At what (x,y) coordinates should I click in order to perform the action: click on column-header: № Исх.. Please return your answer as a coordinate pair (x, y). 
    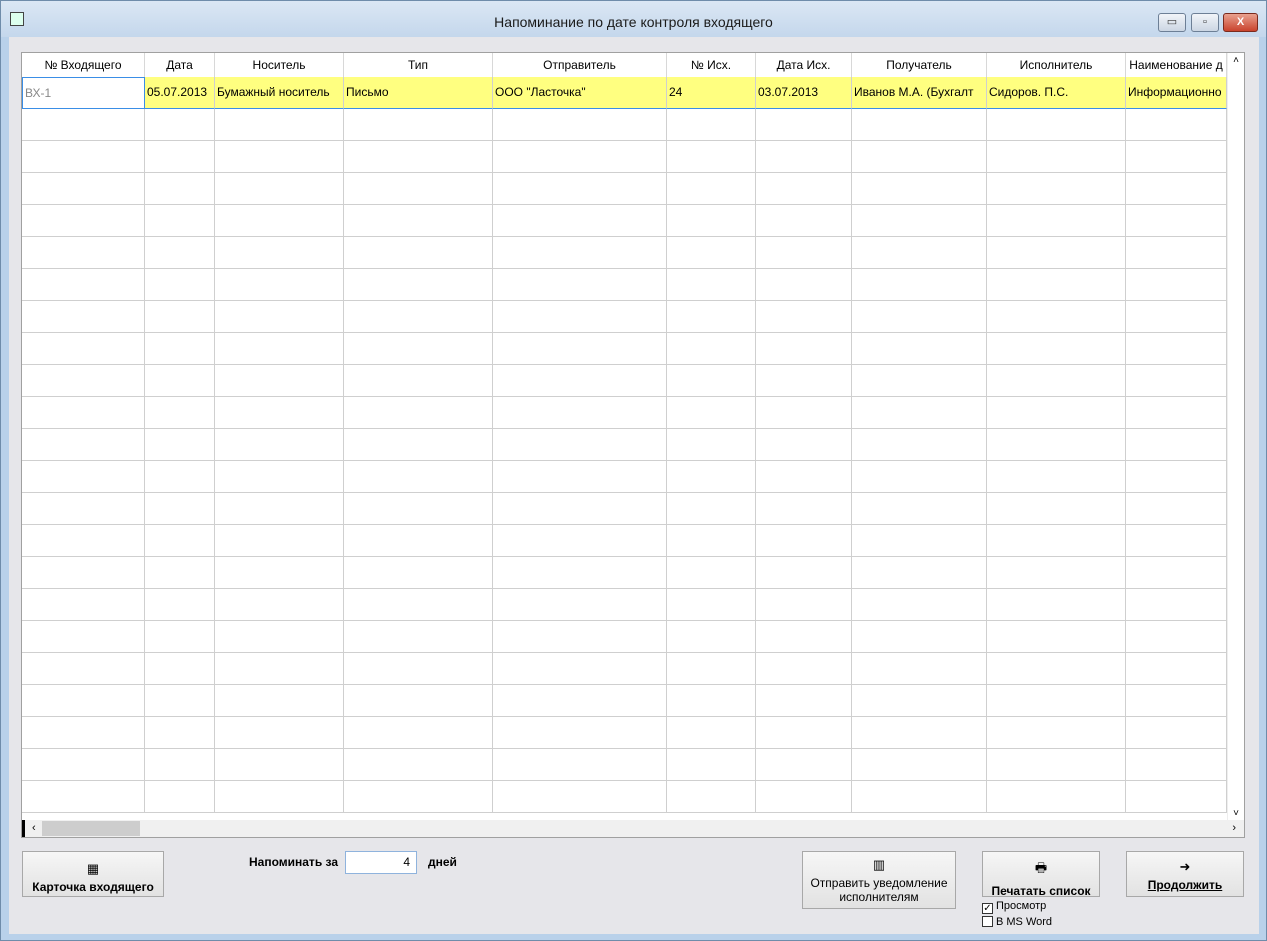
    Looking at the image, I should click on (711, 65).